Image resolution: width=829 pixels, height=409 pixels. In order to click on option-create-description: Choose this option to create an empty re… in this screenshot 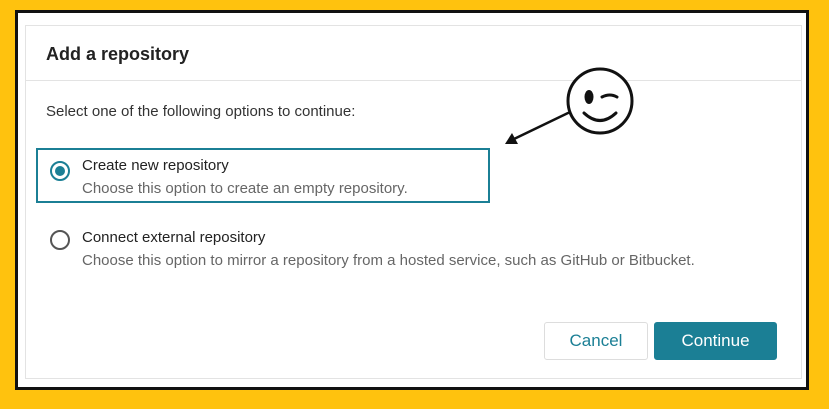, I will do `click(245, 188)`.